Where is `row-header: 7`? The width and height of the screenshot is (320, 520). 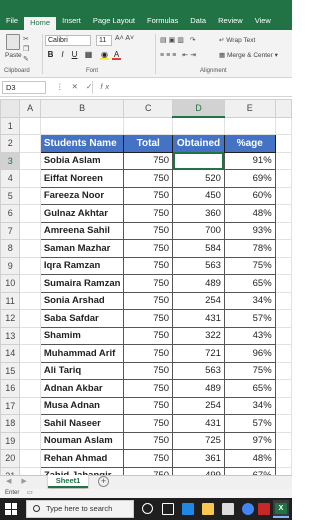
row-header: 7 is located at coordinates (10, 230).